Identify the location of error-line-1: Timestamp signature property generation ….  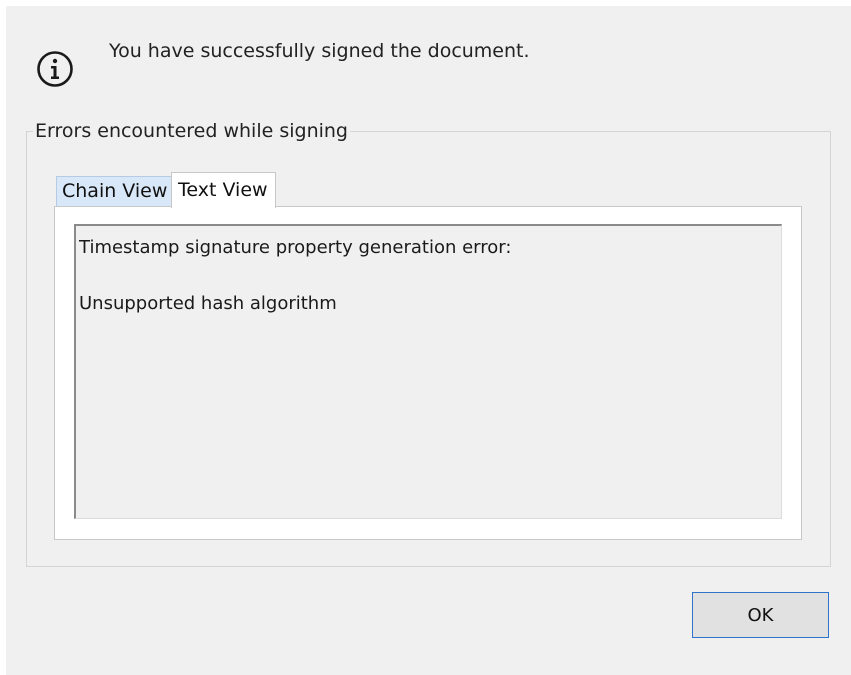
(295, 247).